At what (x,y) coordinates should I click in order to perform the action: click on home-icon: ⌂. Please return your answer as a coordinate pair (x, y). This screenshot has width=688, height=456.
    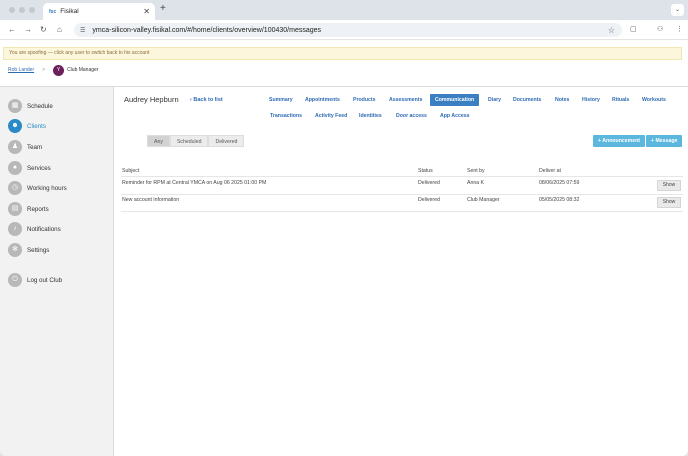
    Looking at the image, I should click on (59, 30).